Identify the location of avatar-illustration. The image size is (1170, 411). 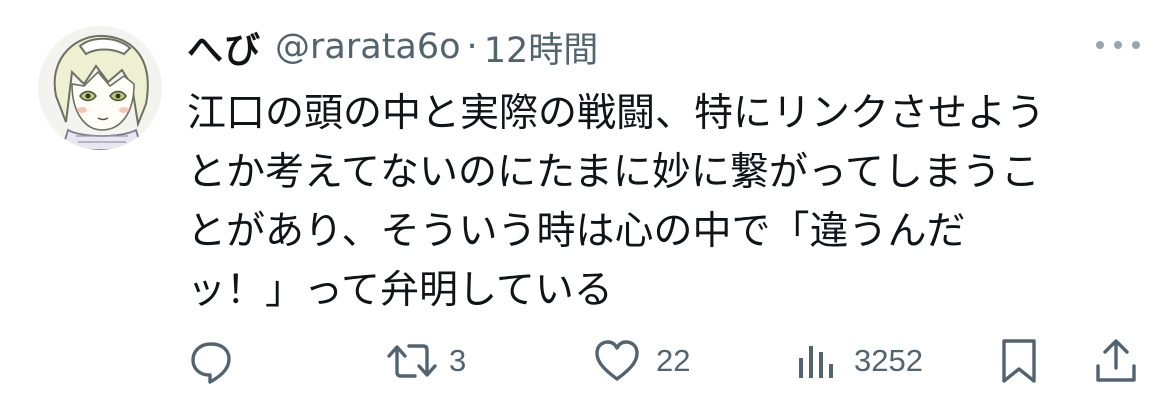
(100, 88).